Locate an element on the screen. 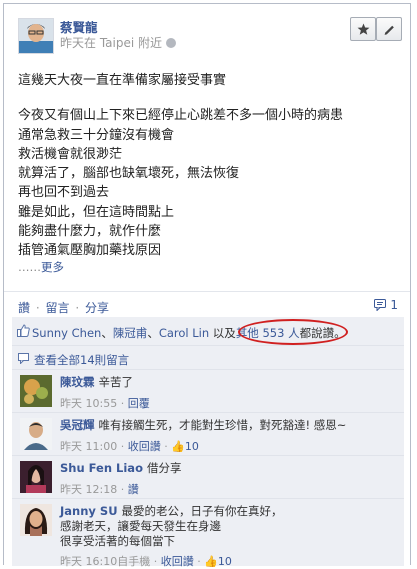 This screenshot has height=569, width=417. edit-button is located at coordinates (389, 29).